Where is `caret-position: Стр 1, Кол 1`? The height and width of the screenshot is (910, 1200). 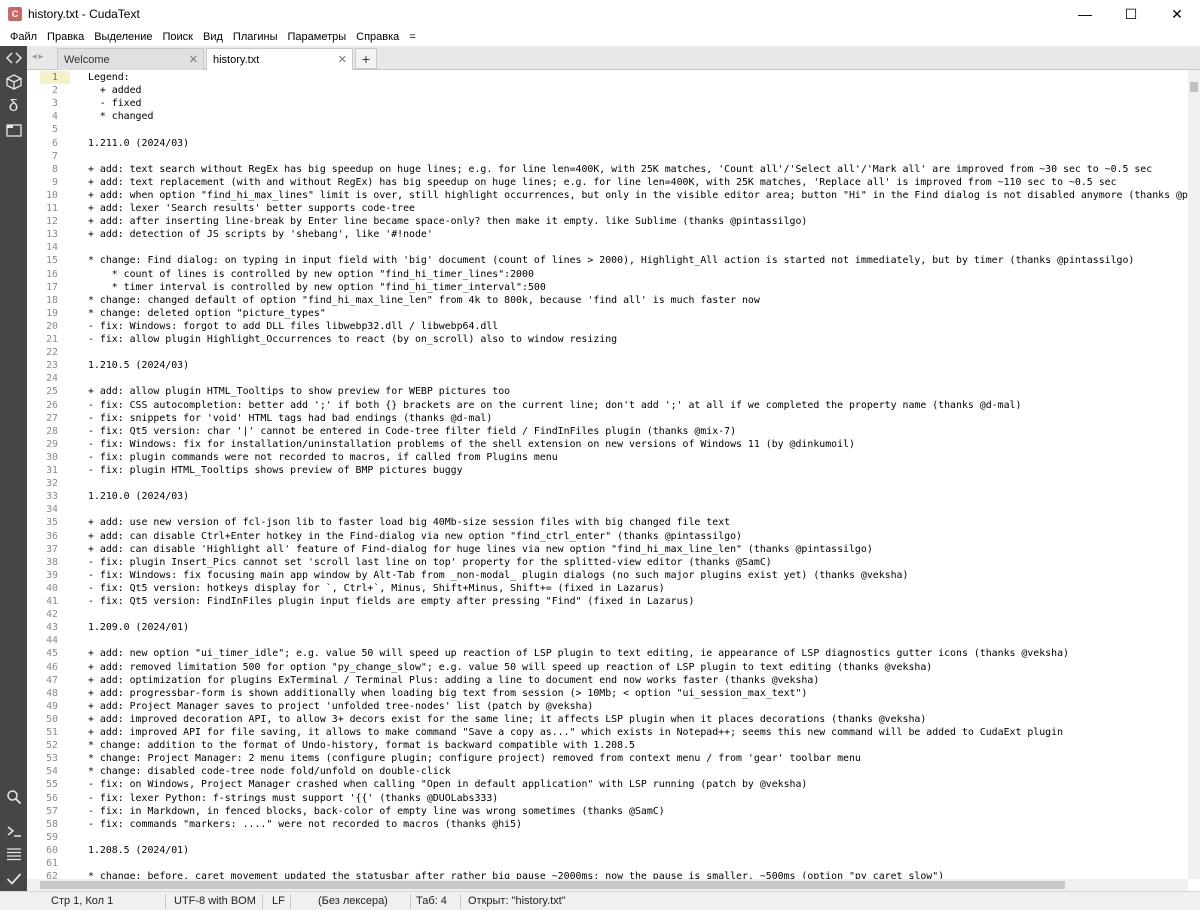 caret-position: Стр 1, Кол 1 is located at coordinates (82, 901).